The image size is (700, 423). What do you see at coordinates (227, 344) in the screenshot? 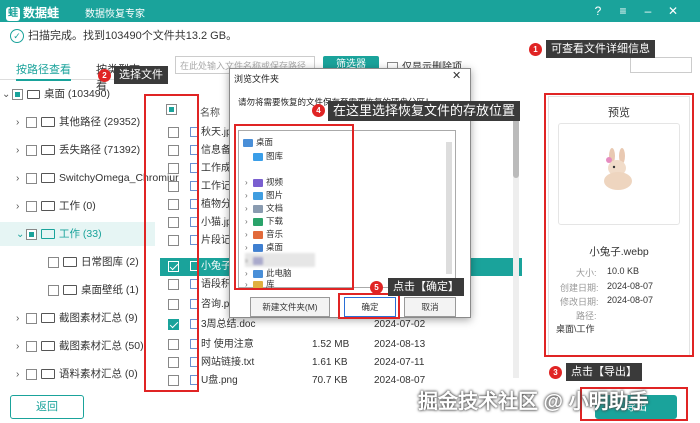
I see `file-name: 时 使用注意` at bounding box center [227, 344].